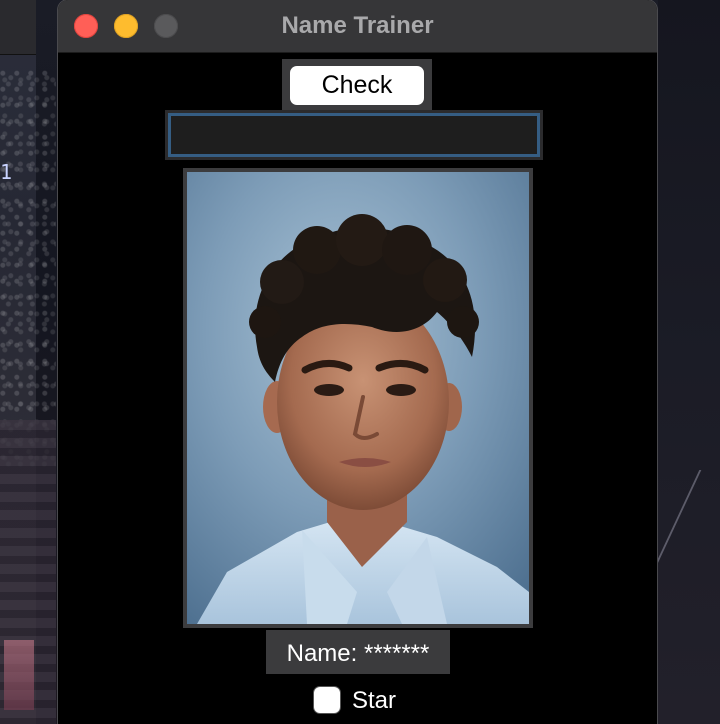 The image size is (720, 724). I want to click on window-title: Name Trainer, so click(357, 25).